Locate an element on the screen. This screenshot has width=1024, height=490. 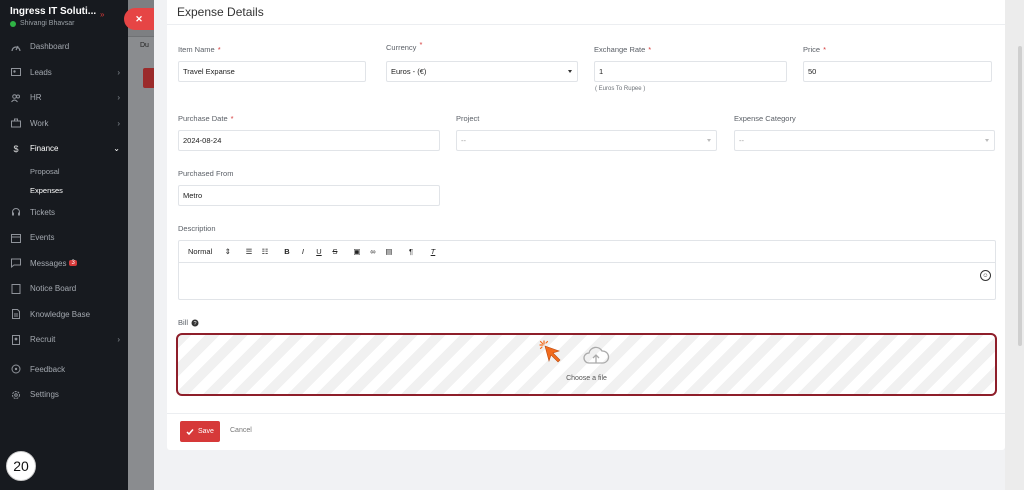
sidebar-item-recruit: Recruit › is located at coordinates (64, 340).